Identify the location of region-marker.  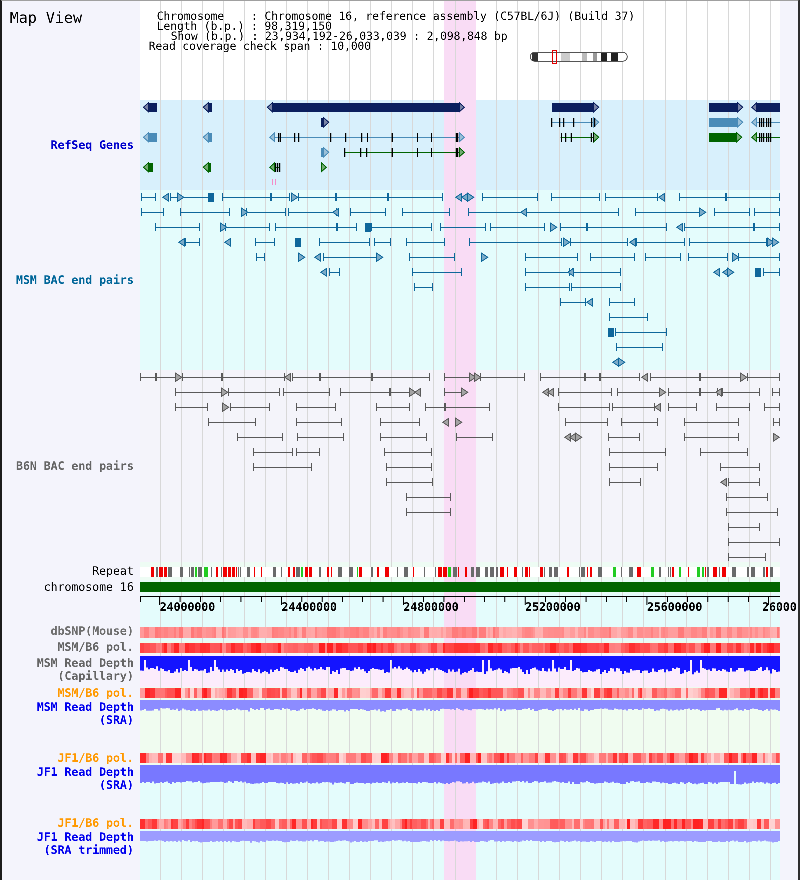
(554, 57).